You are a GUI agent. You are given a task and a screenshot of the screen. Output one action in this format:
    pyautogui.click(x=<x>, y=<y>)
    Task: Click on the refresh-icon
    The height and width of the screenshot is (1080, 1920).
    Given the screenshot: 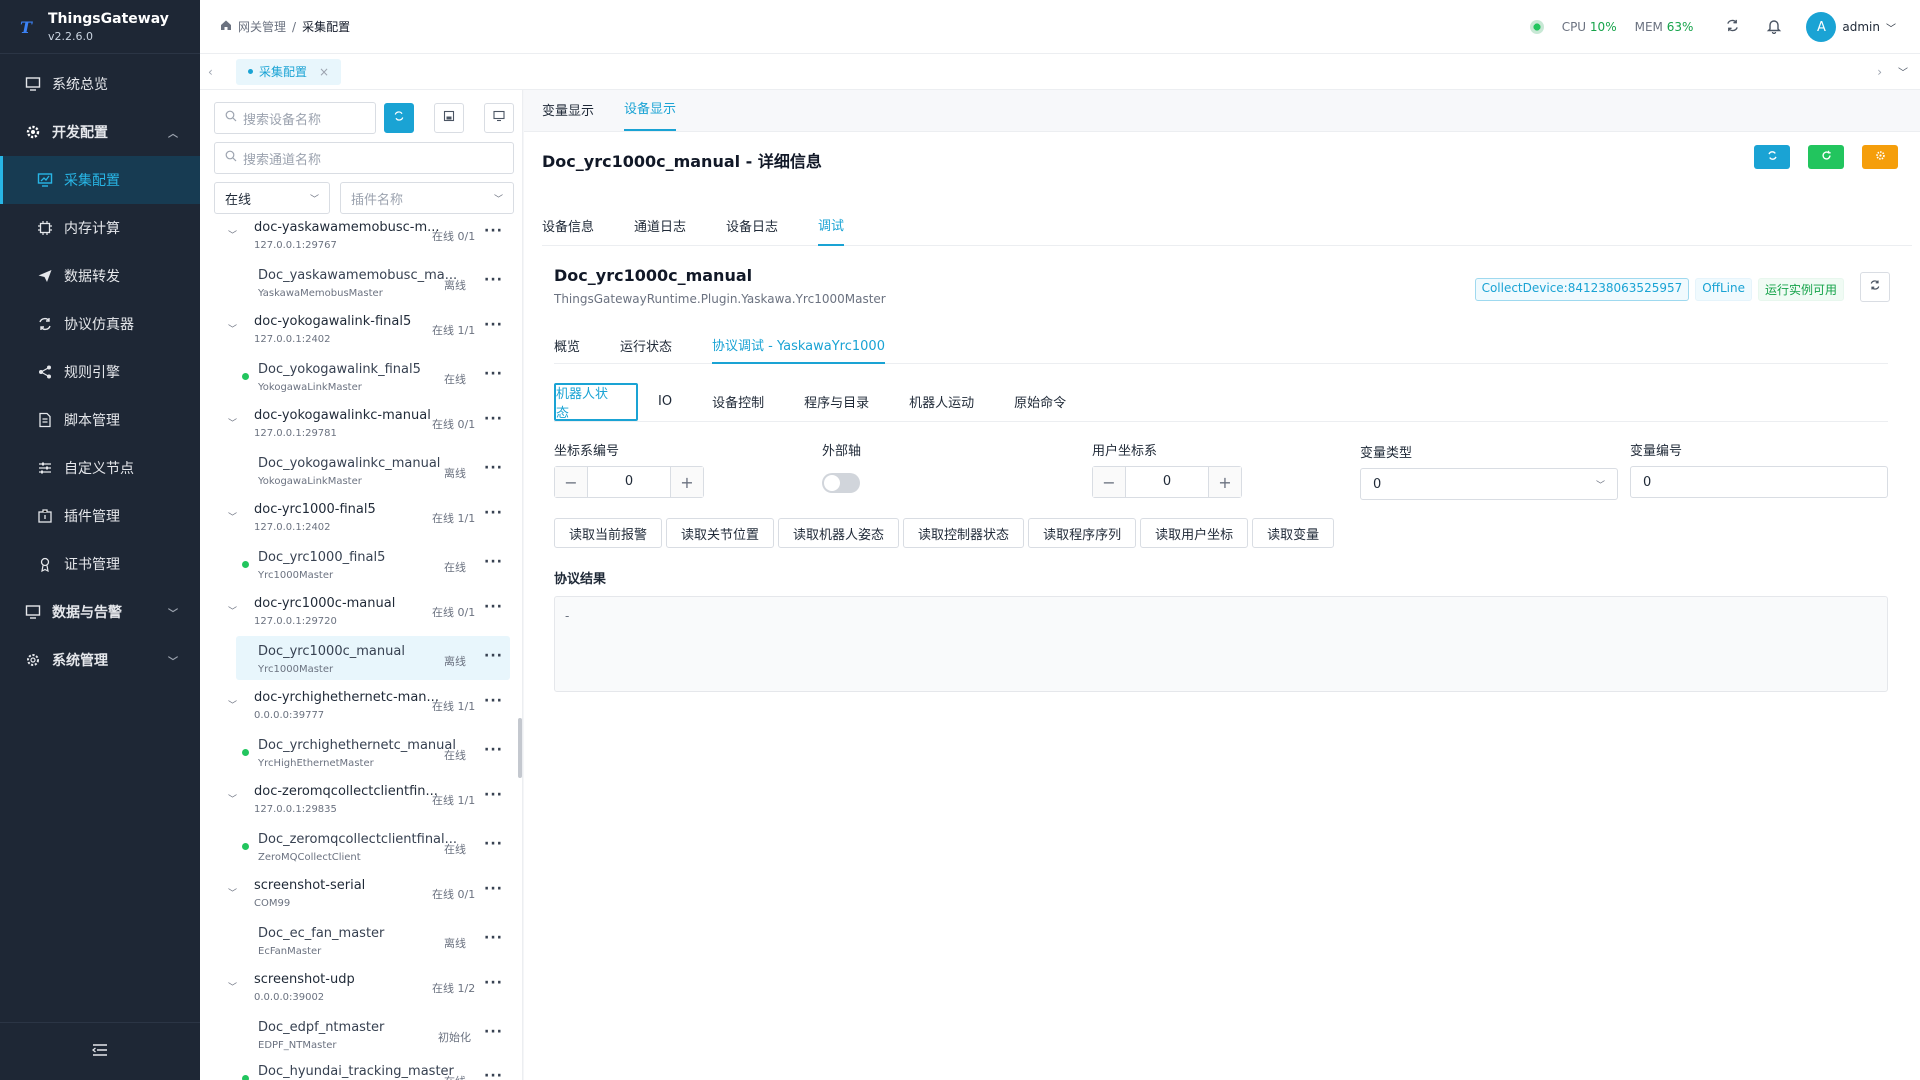 What is the action you would take?
    pyautogui.click(x=1732, y=27)
    